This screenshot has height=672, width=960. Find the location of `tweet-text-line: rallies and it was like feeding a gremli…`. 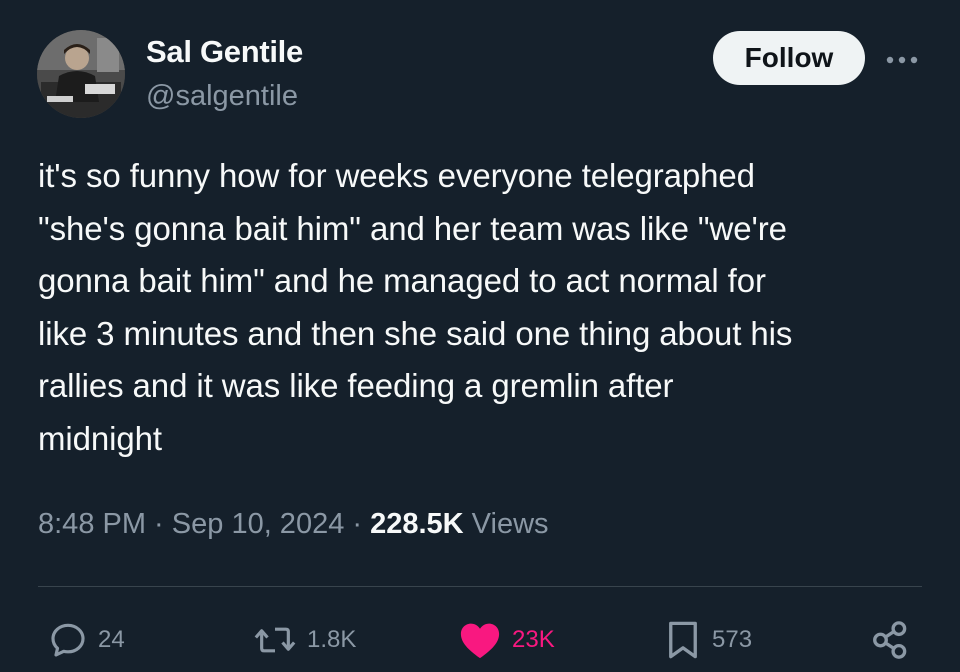

tweet-text-line: rallies and it was like feeding a gremli… is located at coordinates (356, 385).